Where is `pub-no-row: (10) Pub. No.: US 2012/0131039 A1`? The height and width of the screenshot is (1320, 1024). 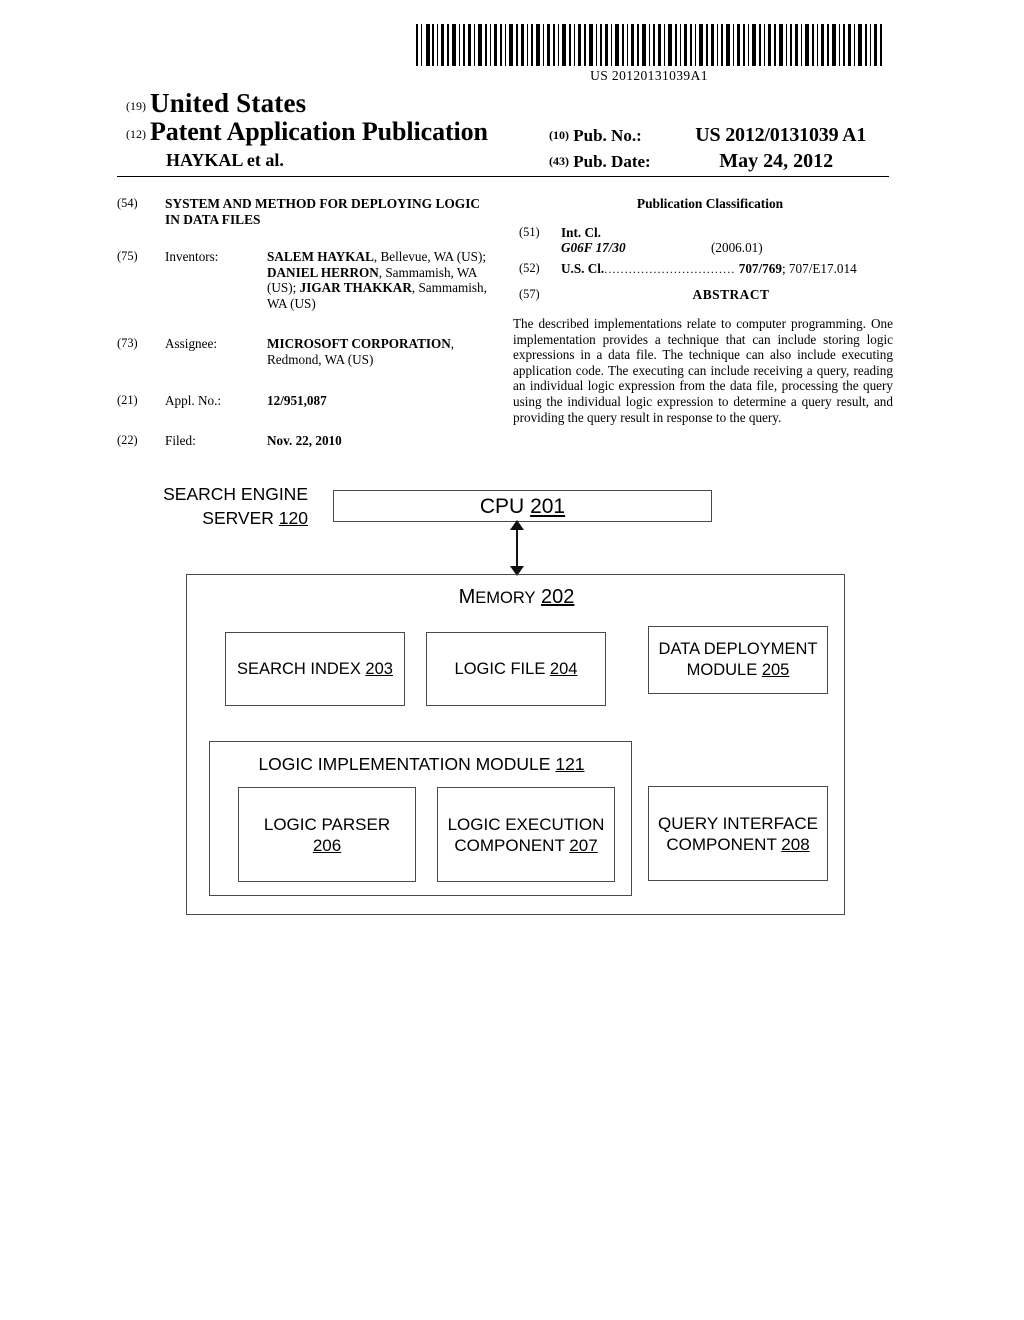
pub-no-row: (10) Pub. No.: US 2012/0131039 A1 is located at coordinates (707, 135).